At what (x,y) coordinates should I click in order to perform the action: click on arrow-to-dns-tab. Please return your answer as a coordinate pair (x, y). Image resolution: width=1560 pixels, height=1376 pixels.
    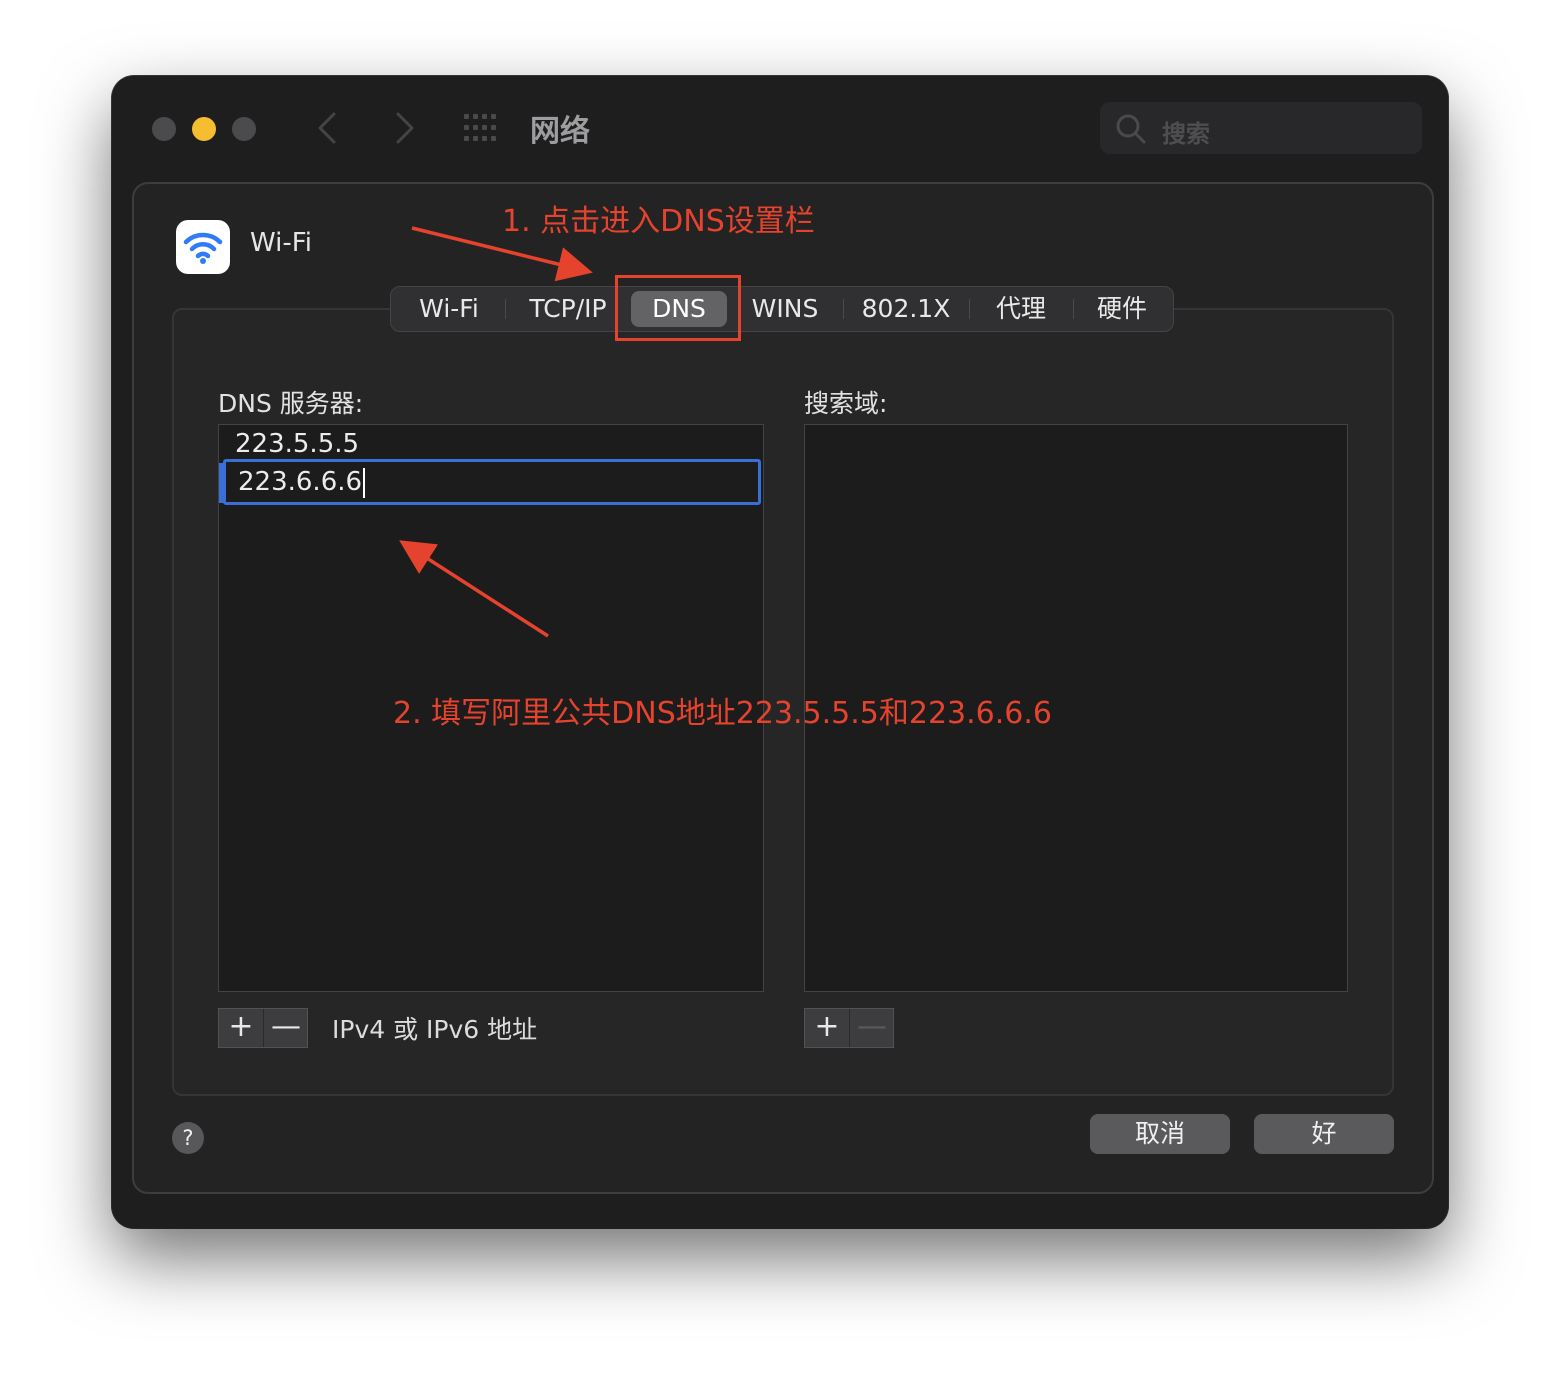
    Looking at the image, I should click on (502, 254).